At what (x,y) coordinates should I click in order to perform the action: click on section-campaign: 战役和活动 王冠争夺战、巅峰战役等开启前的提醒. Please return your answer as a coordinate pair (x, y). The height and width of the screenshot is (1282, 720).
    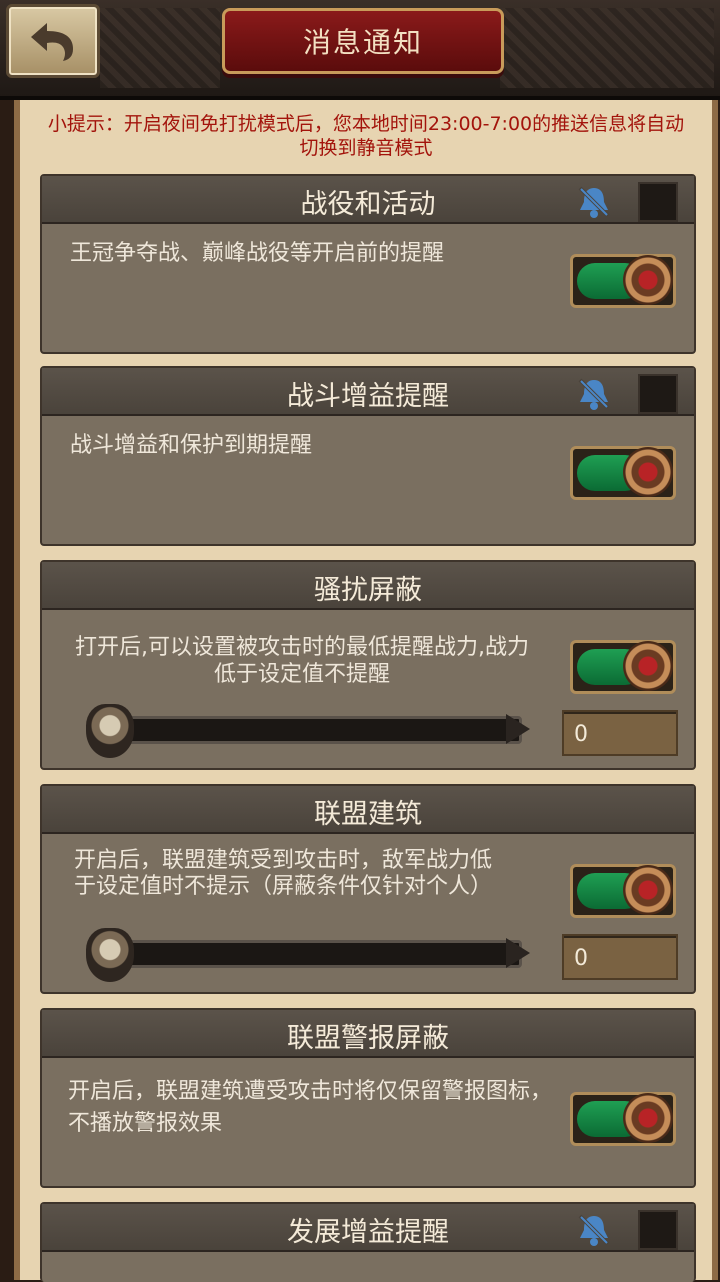
    Looking at the image, I should click on (368, 264).